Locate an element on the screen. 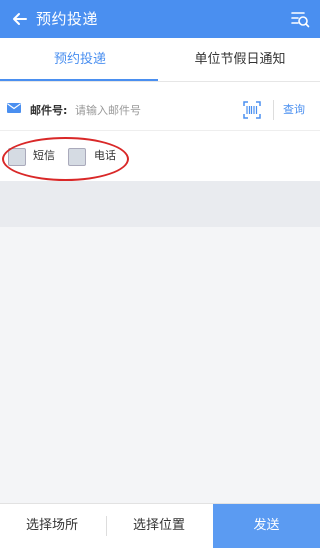 This screenshot has width=320, height=548. back-arrow-icon is located at coordinates (20, 19).